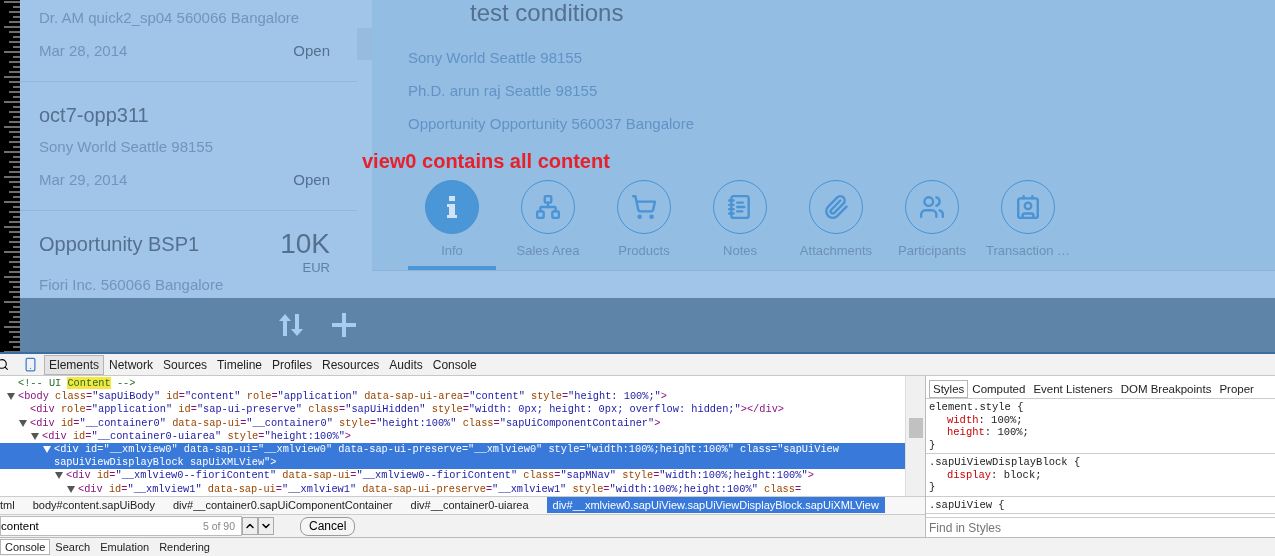 The height and width of the screenshot is (556, 1275). I want to click on phone-icon, so click(30, 364).